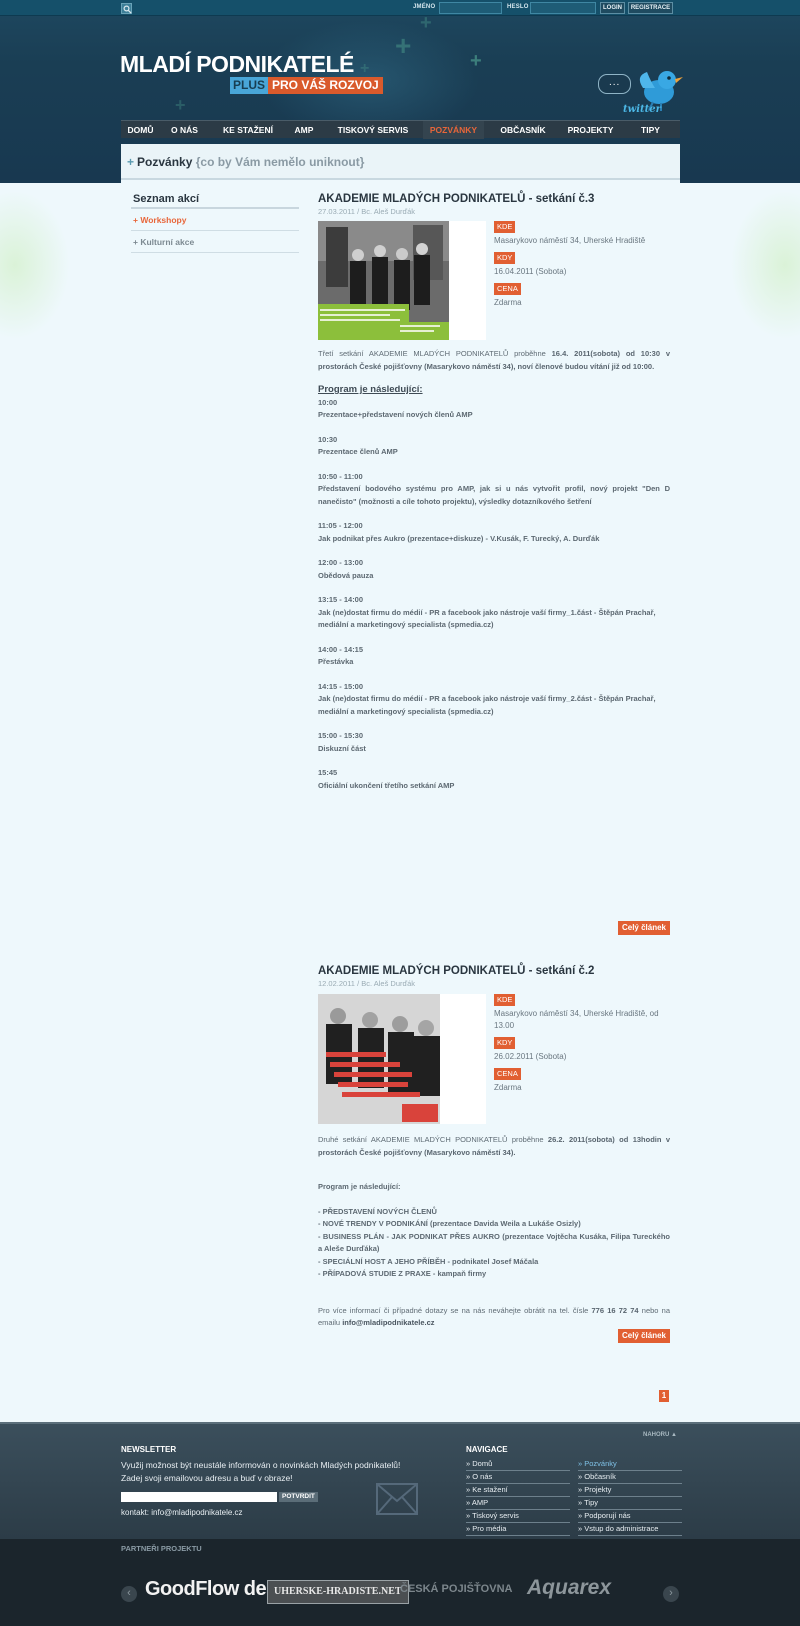  What do you see at coordinates (671, 1594) in the screenshot?
I see `chevron-right-icon: ›` at bounding box center [671, 1594].